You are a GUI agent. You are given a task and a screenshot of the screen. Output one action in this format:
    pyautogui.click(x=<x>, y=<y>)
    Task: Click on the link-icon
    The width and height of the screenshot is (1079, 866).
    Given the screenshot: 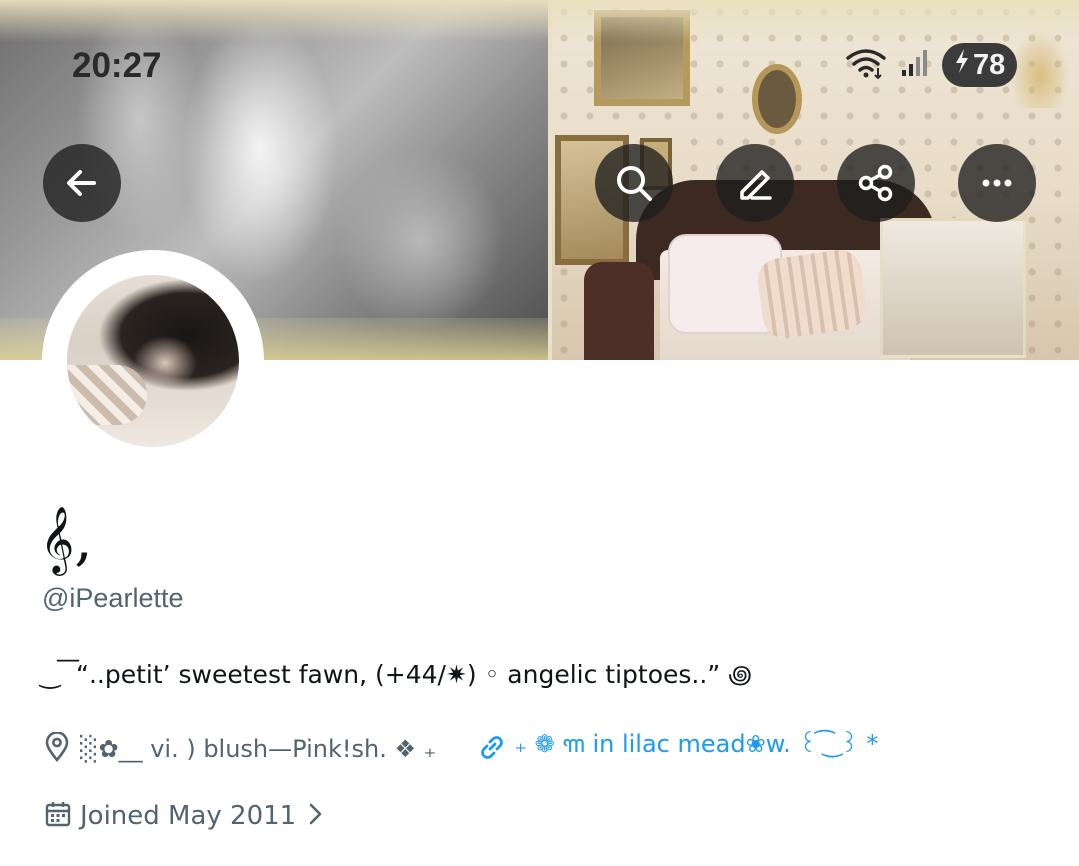 What is the action you would take?
    pyautogui.click(x=492, y=749)
    